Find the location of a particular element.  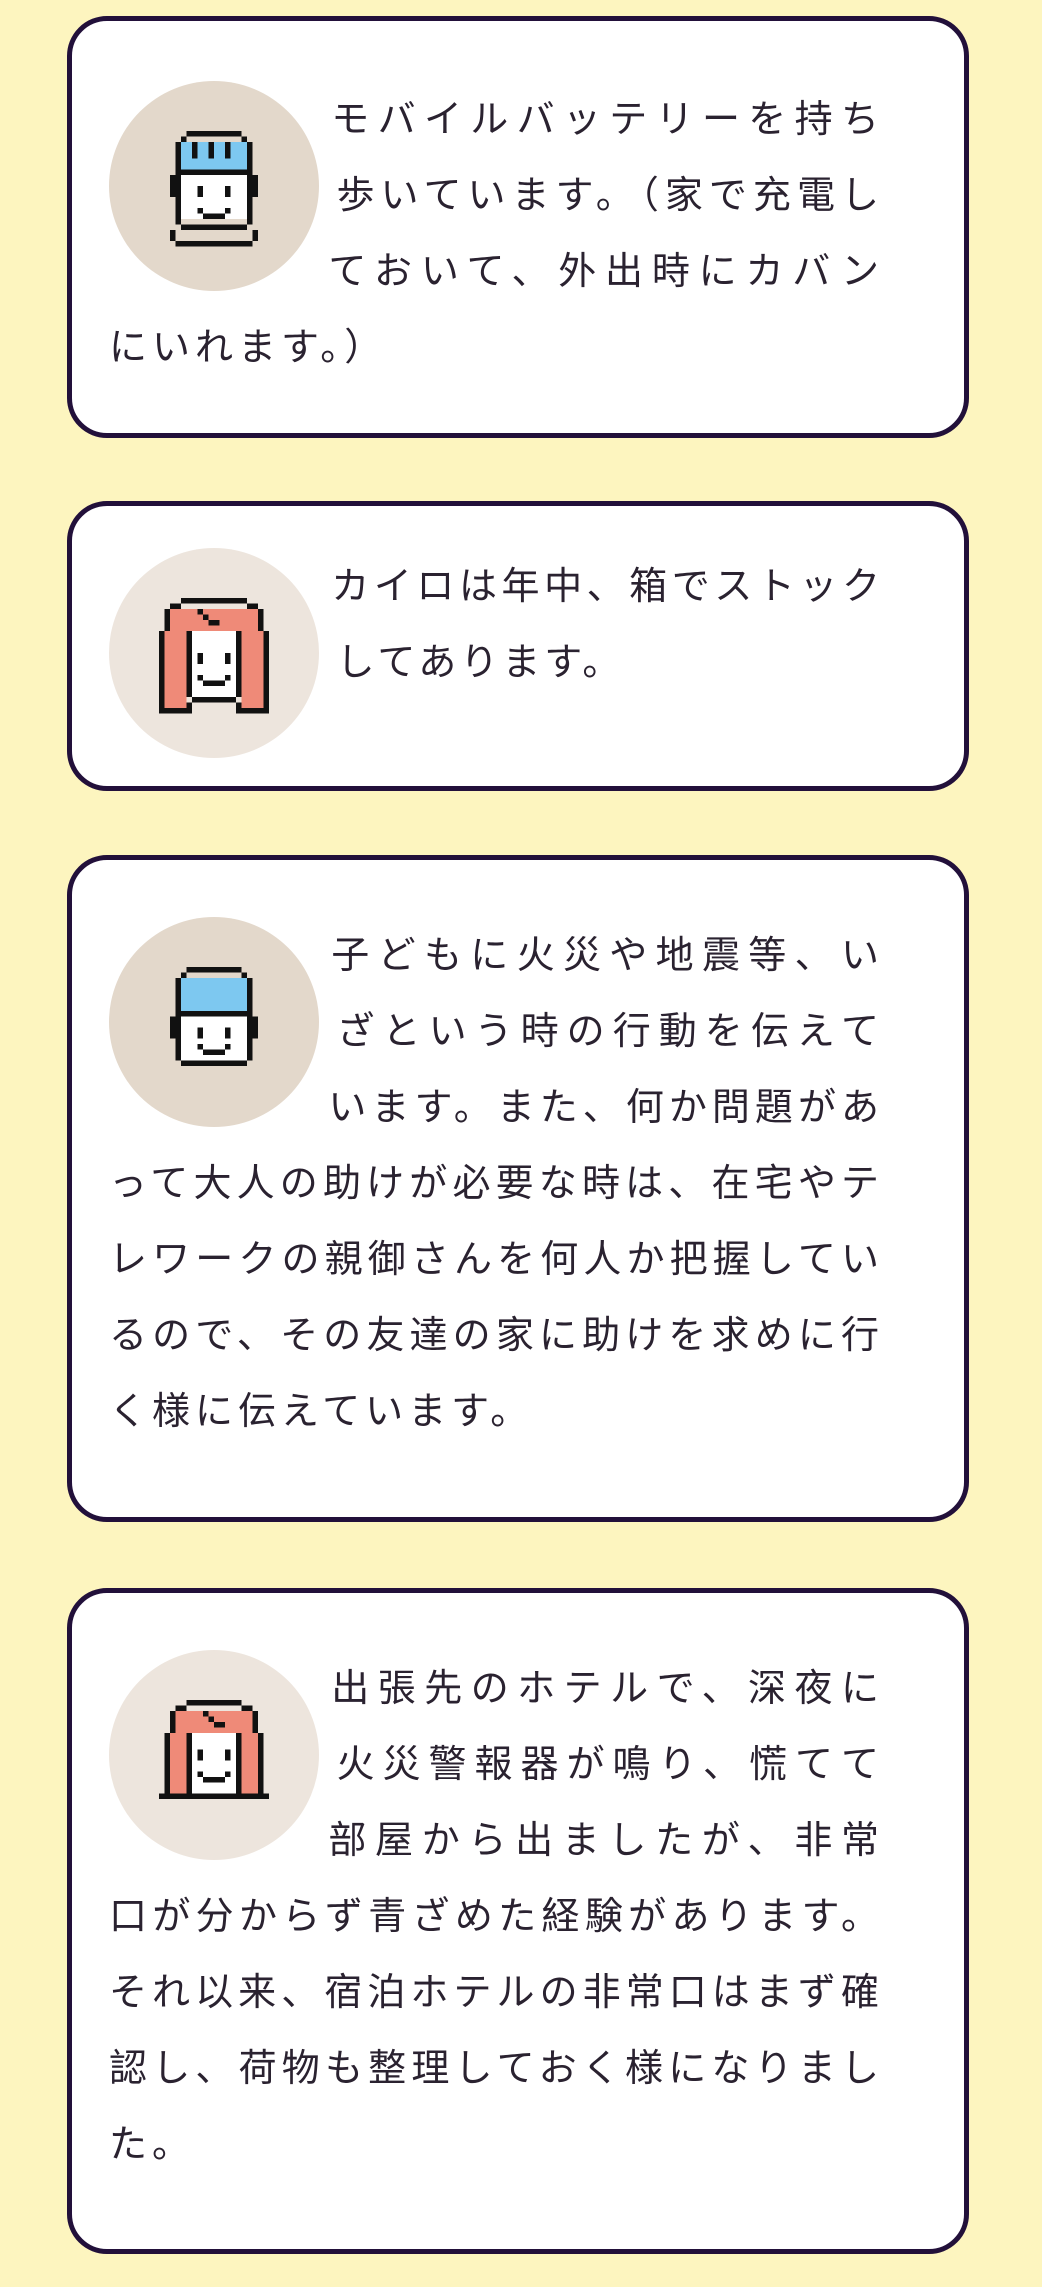

pink-short-hair-woman-icon is located at coordinates (214, 1749).